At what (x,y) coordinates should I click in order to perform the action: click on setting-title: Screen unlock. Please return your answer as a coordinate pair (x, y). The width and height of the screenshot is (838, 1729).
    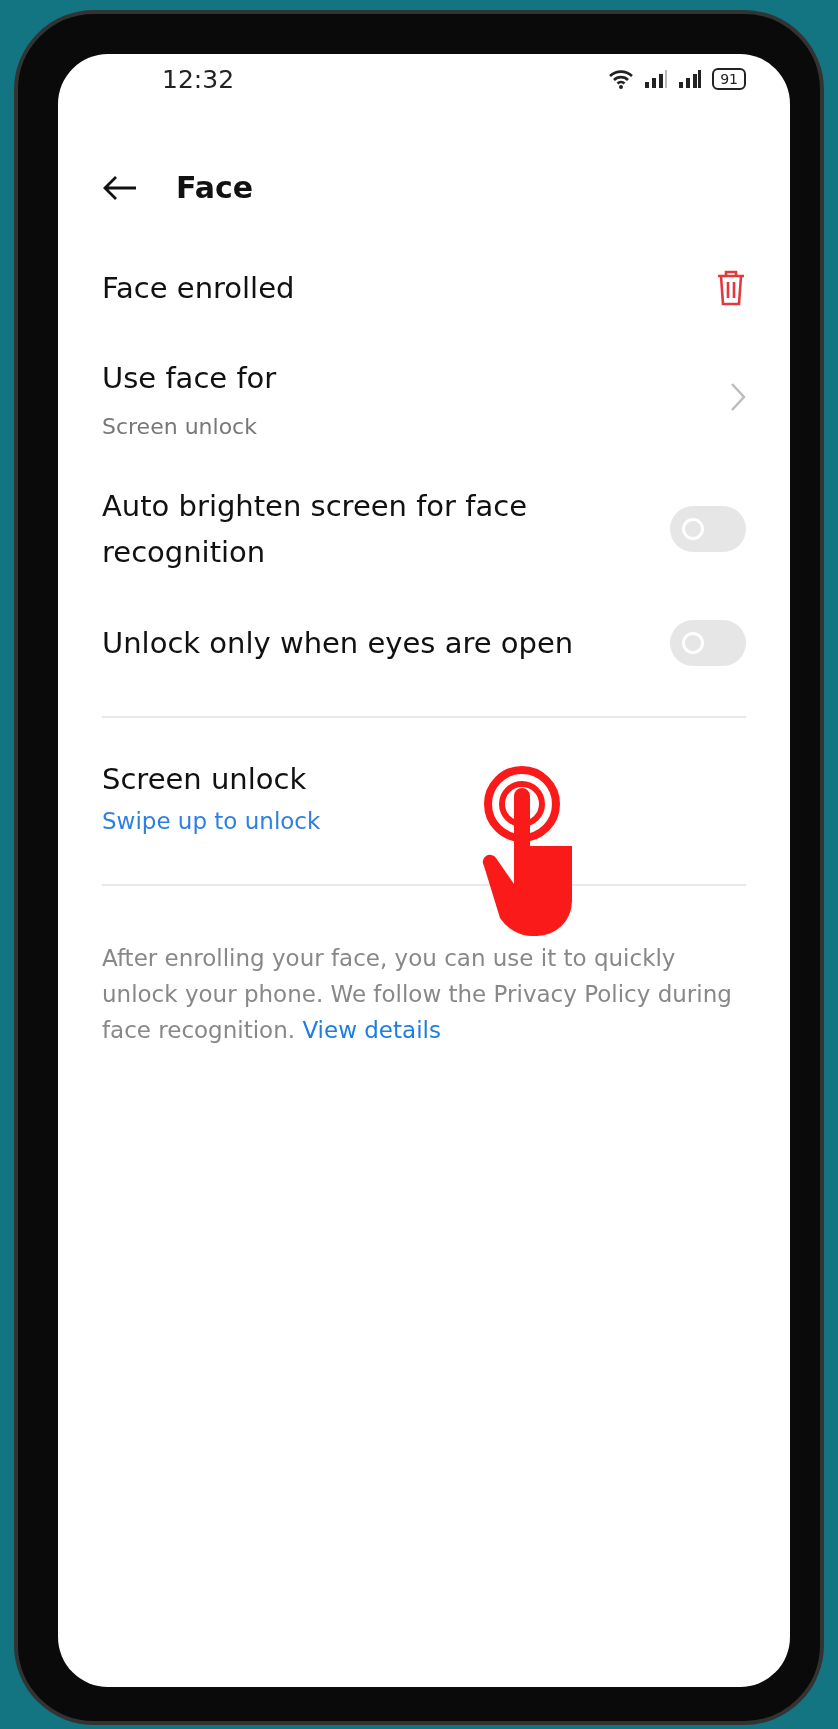
    Looking at the image, I should click on (424, 779).